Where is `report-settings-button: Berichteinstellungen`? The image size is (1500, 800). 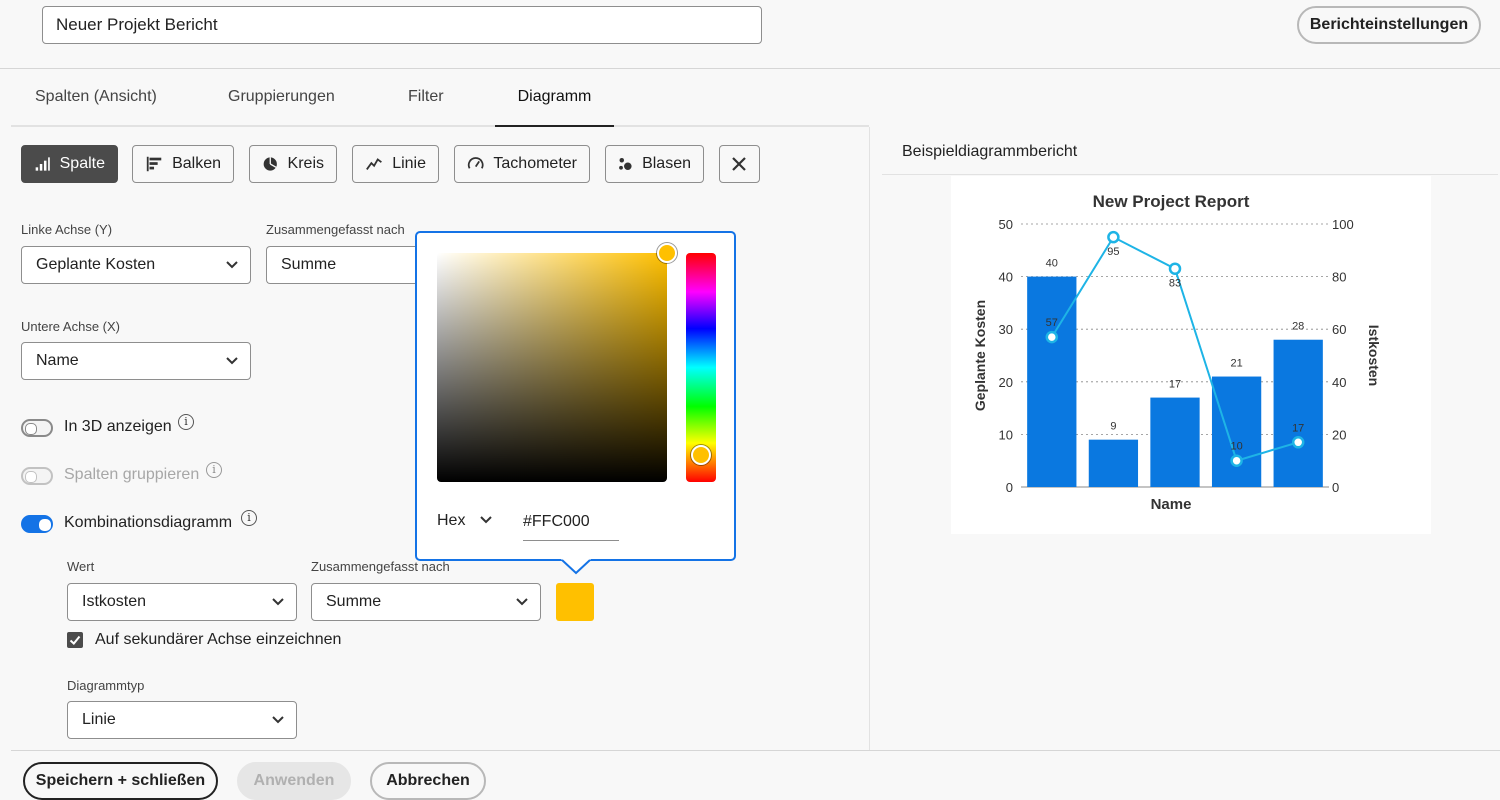
report-settings-button: Berichteinstellungen is located at coordinates (1389, 25).